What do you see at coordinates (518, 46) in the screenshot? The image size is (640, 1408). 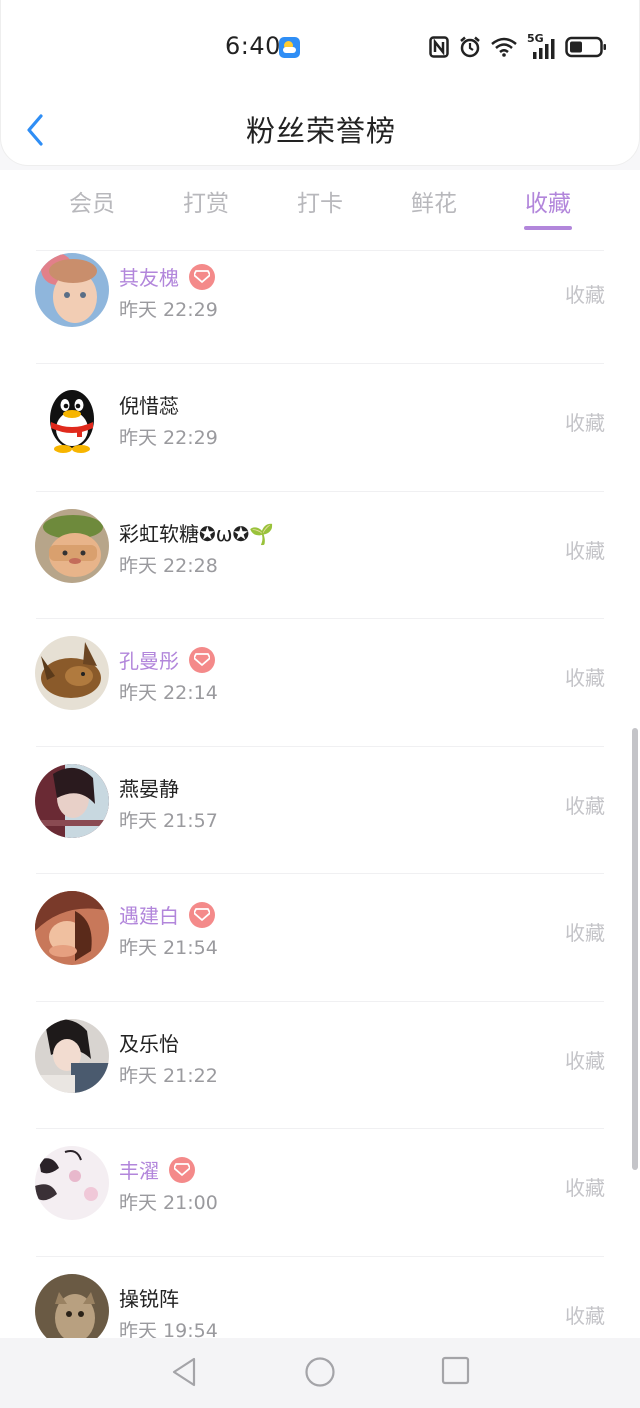 I see `status-icons: 5G` at bounding box center [518, 46].